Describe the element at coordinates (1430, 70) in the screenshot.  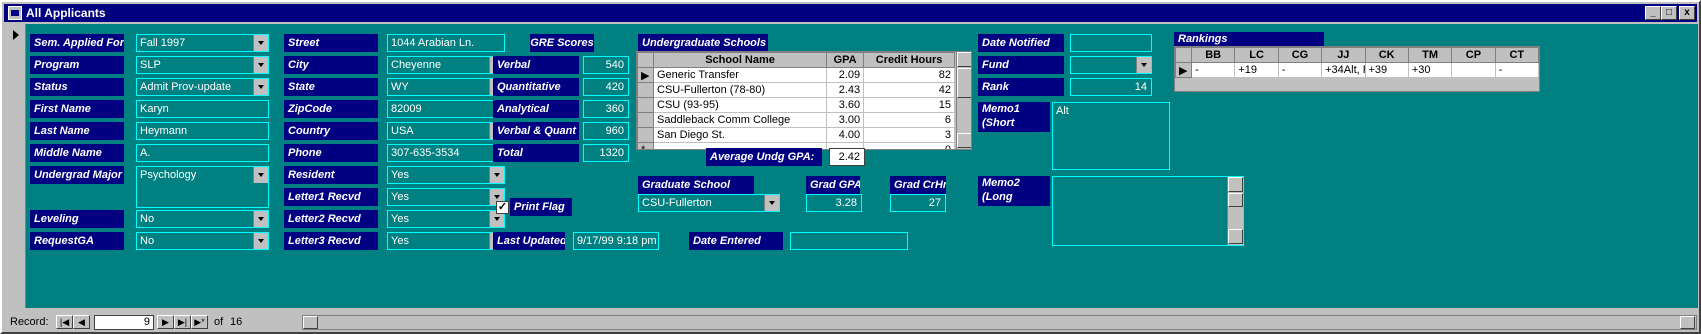
I see `ranking-cell: +30` at that location.